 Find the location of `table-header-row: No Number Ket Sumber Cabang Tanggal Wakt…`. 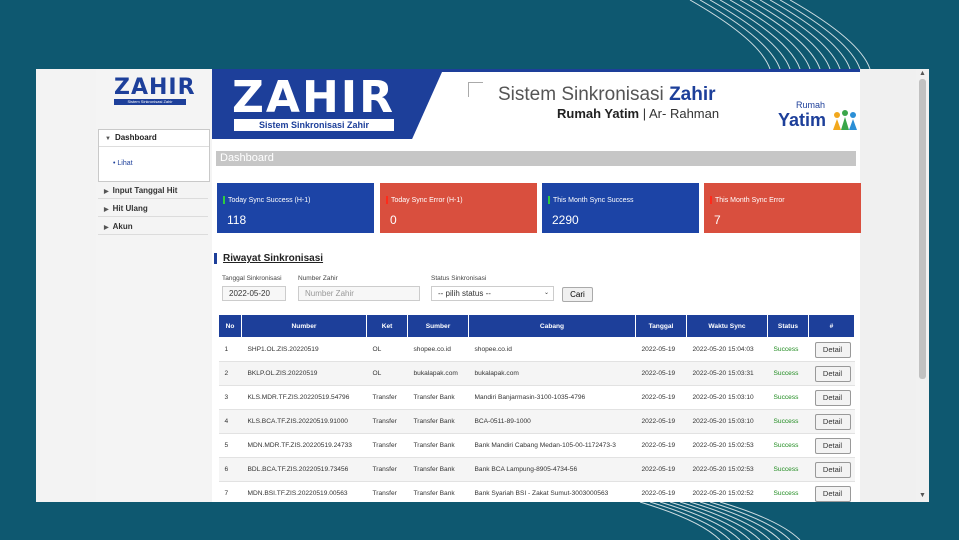

table-header-row: No Number Ket Sumber Cabang Tanggal Wakt… is located at coordinates (536, 326).